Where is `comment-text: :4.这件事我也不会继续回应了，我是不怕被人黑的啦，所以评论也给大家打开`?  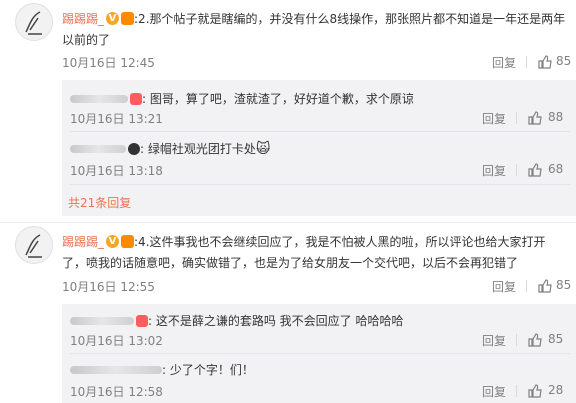 comment-text: :4.这件事我也不会继续回应了，我是不怕被人黑的啦，所以评论也给大家打开 is located at coordinates (340, 242).